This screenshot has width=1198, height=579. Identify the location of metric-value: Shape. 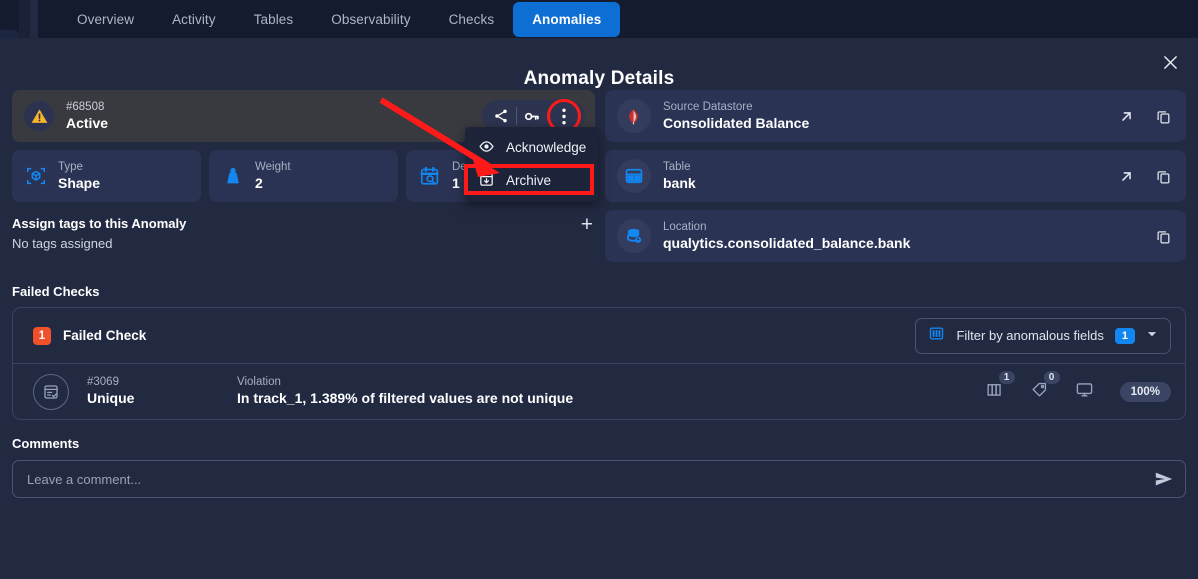
(79, 182).